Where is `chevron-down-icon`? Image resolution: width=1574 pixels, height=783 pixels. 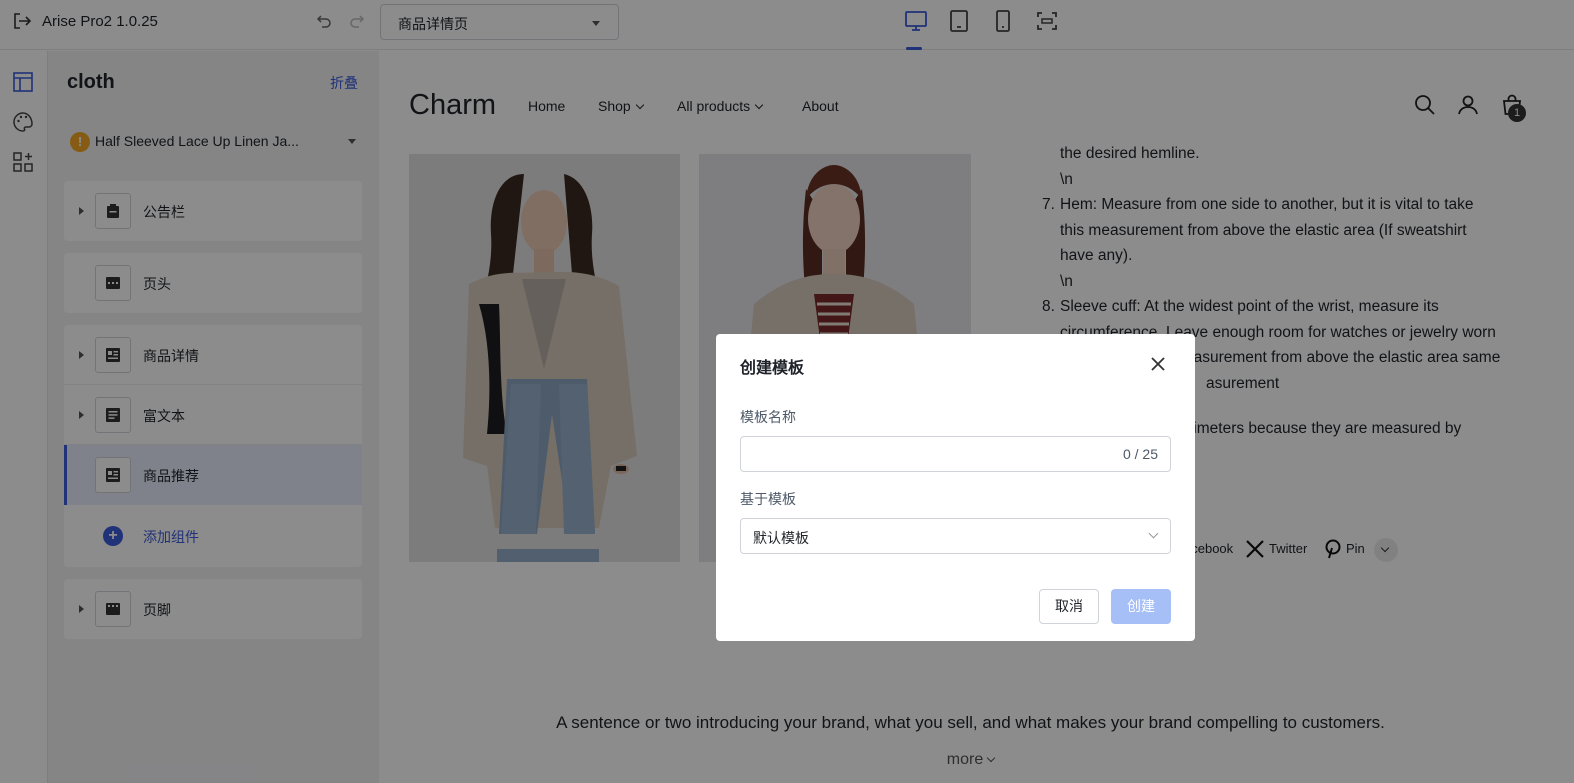 chevron-down-icon is located at coordinates (1153, 533).